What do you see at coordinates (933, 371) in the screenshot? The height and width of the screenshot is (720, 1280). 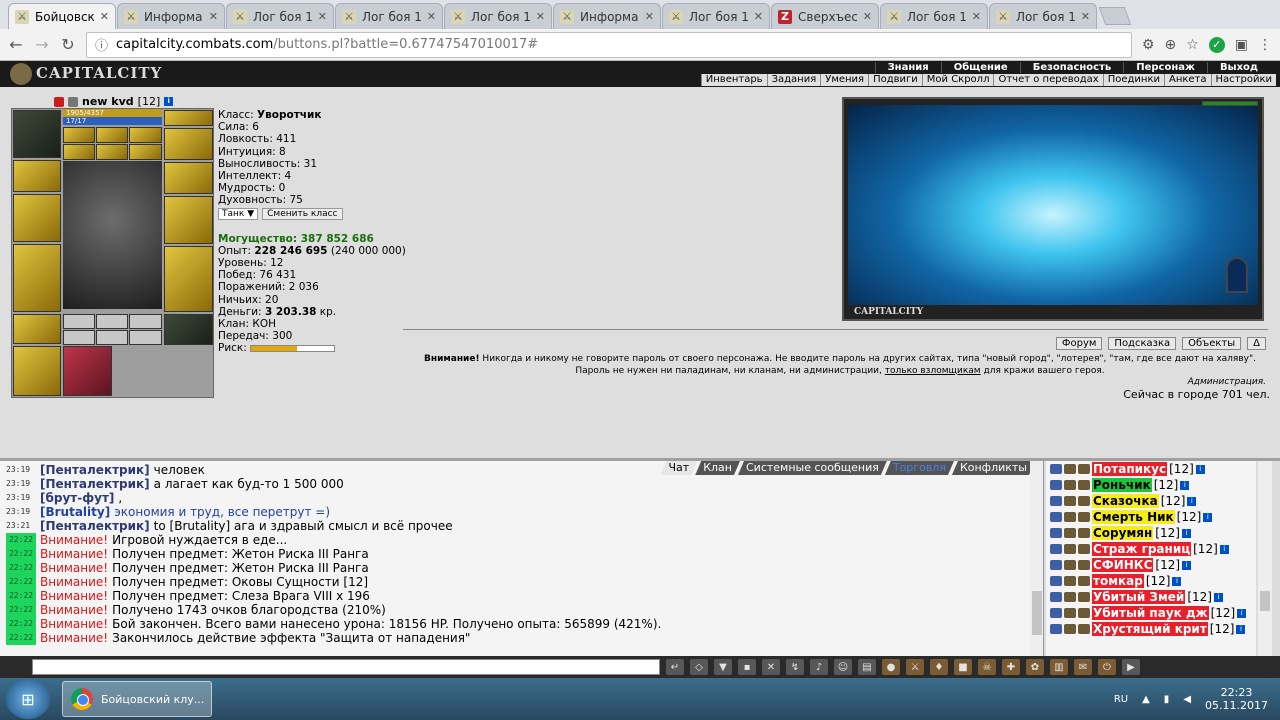 I see `hackers-link: только взломщикам` at bounding box center [933, 371].